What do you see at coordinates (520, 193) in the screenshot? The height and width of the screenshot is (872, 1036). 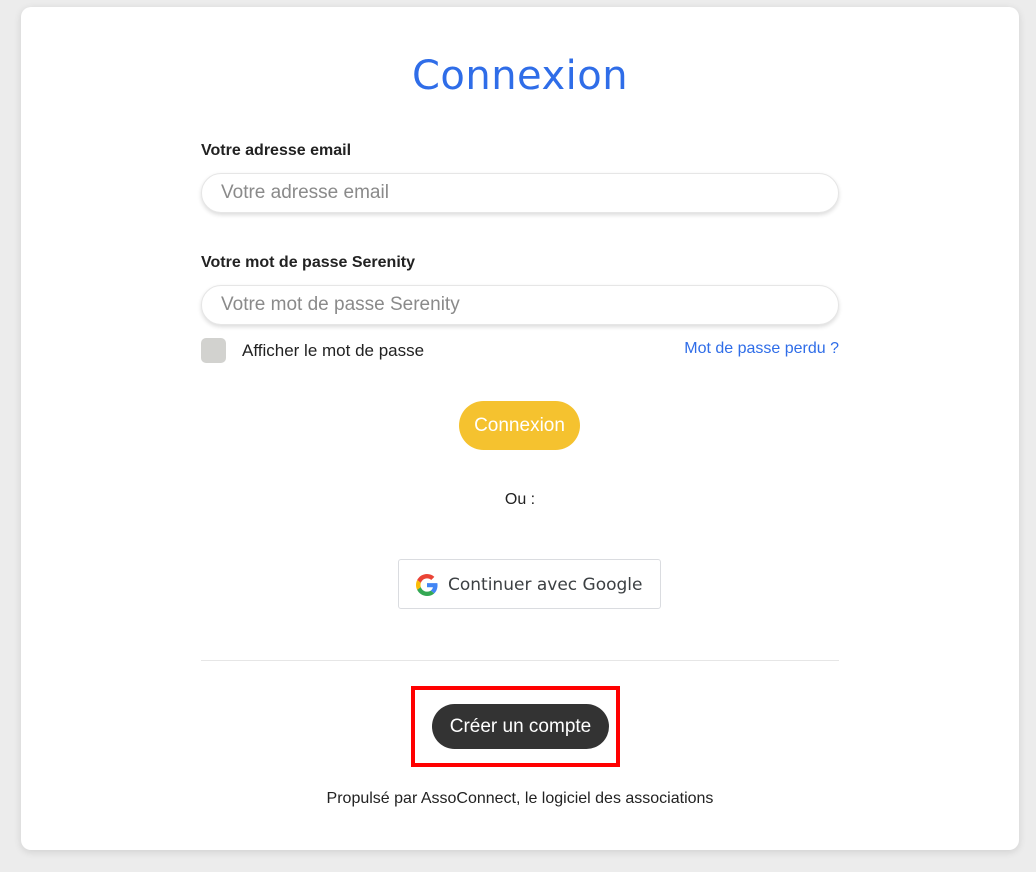 I see `email-field` at bounding box center [520, 193].